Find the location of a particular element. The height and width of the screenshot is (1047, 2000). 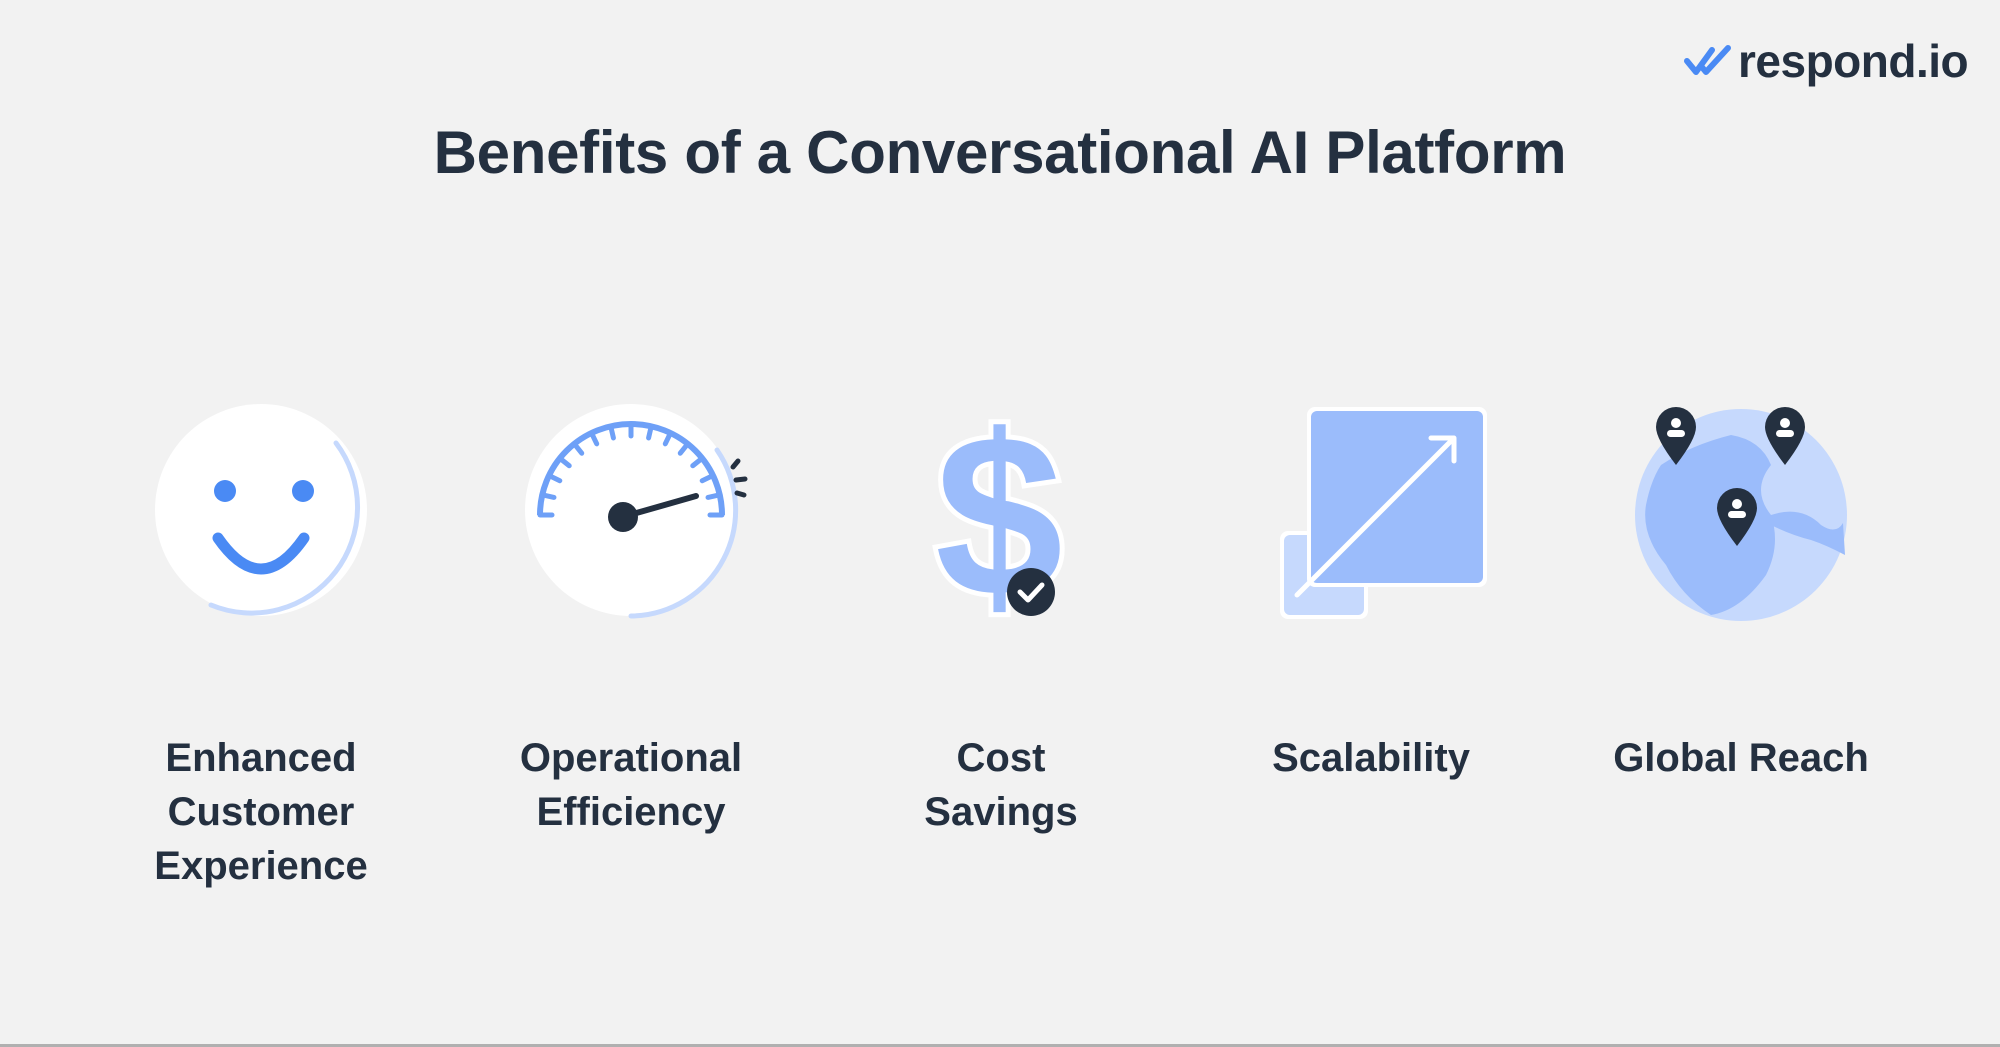

benefit-operational-efficiency: Operational Efficiency is located at coordinates (631, 617).